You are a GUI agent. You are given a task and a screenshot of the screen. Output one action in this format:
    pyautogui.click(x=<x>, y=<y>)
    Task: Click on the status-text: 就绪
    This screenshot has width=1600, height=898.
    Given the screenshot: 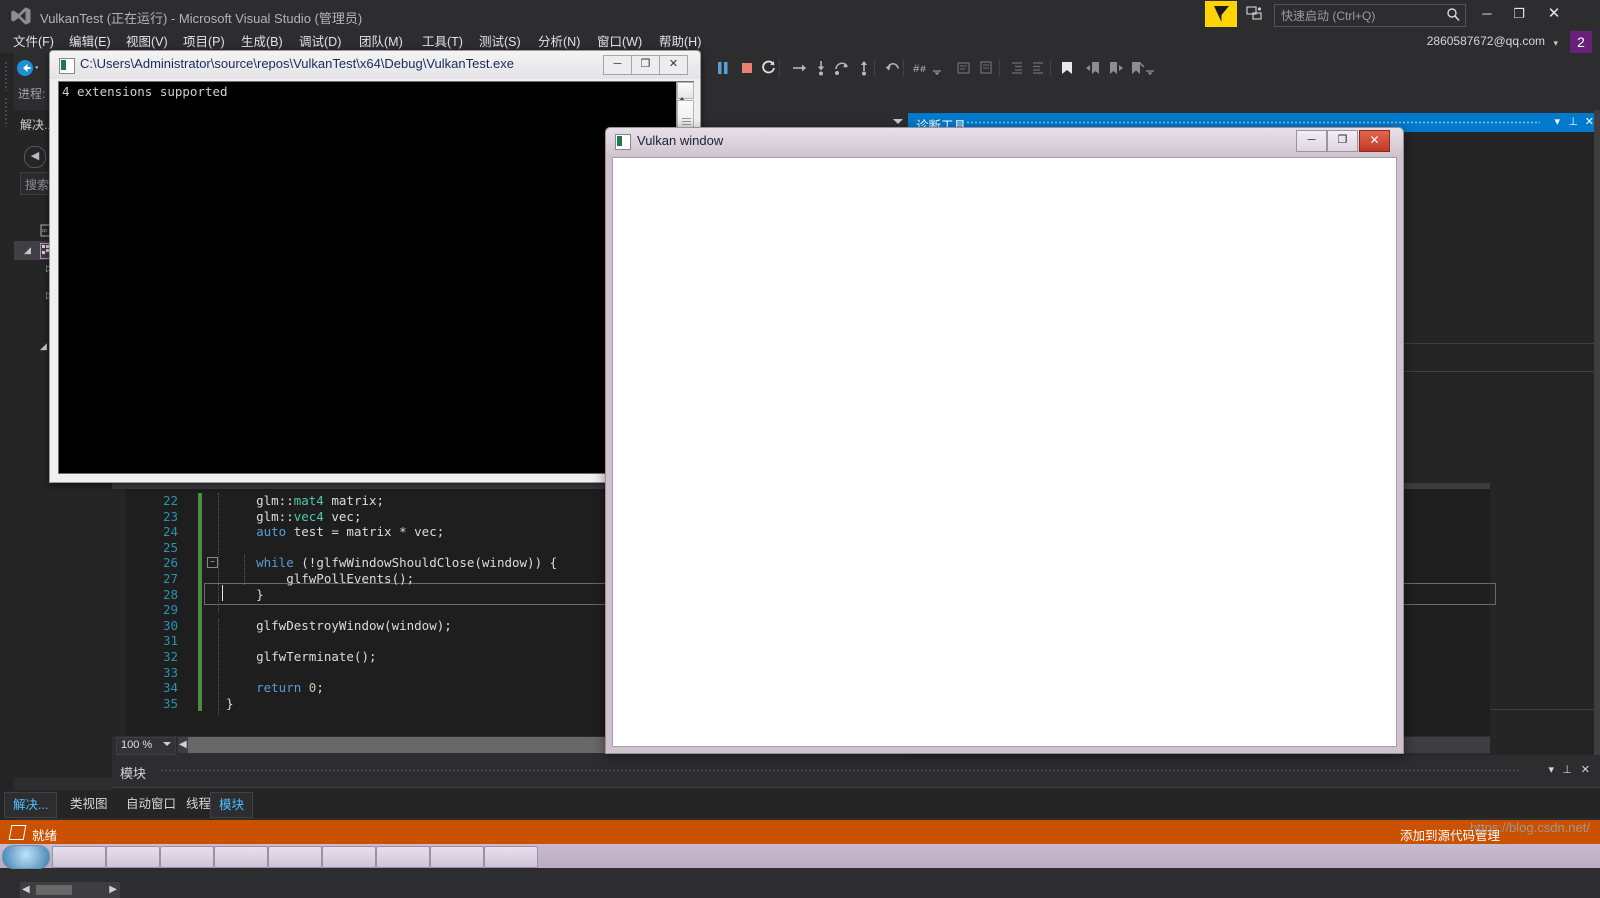 What is the action you would take?
    pyautogui.click(x=45, y=836)
    